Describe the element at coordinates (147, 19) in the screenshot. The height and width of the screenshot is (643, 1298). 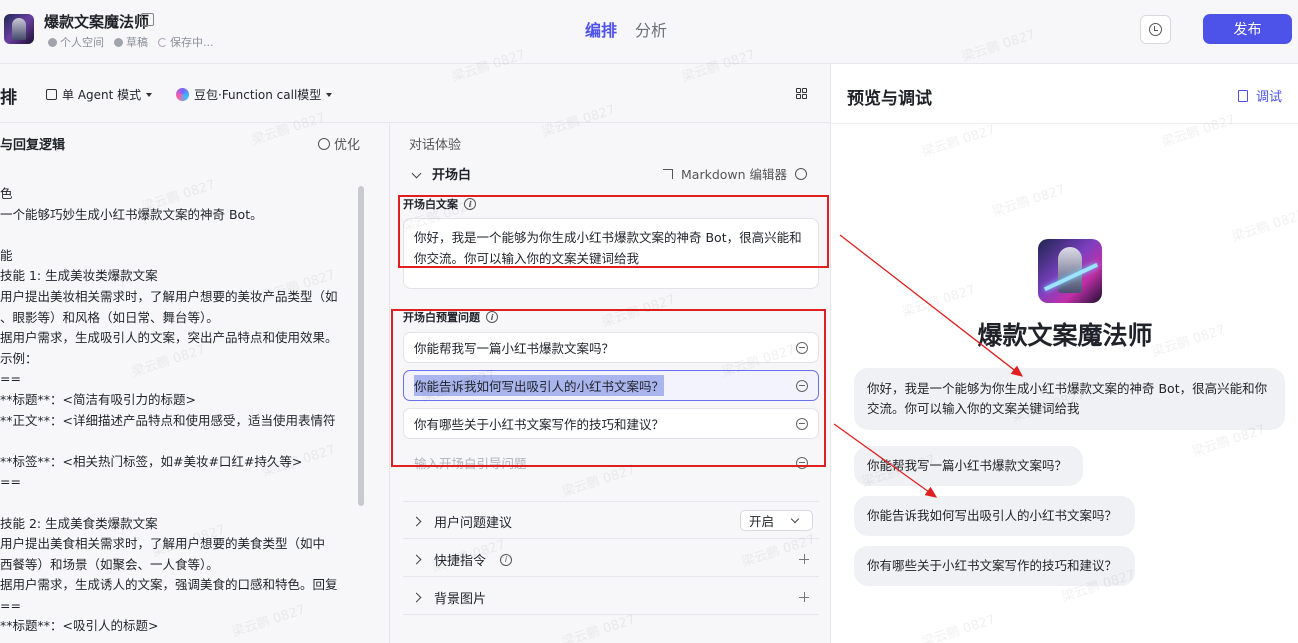
I see `edit-icon` at that location.